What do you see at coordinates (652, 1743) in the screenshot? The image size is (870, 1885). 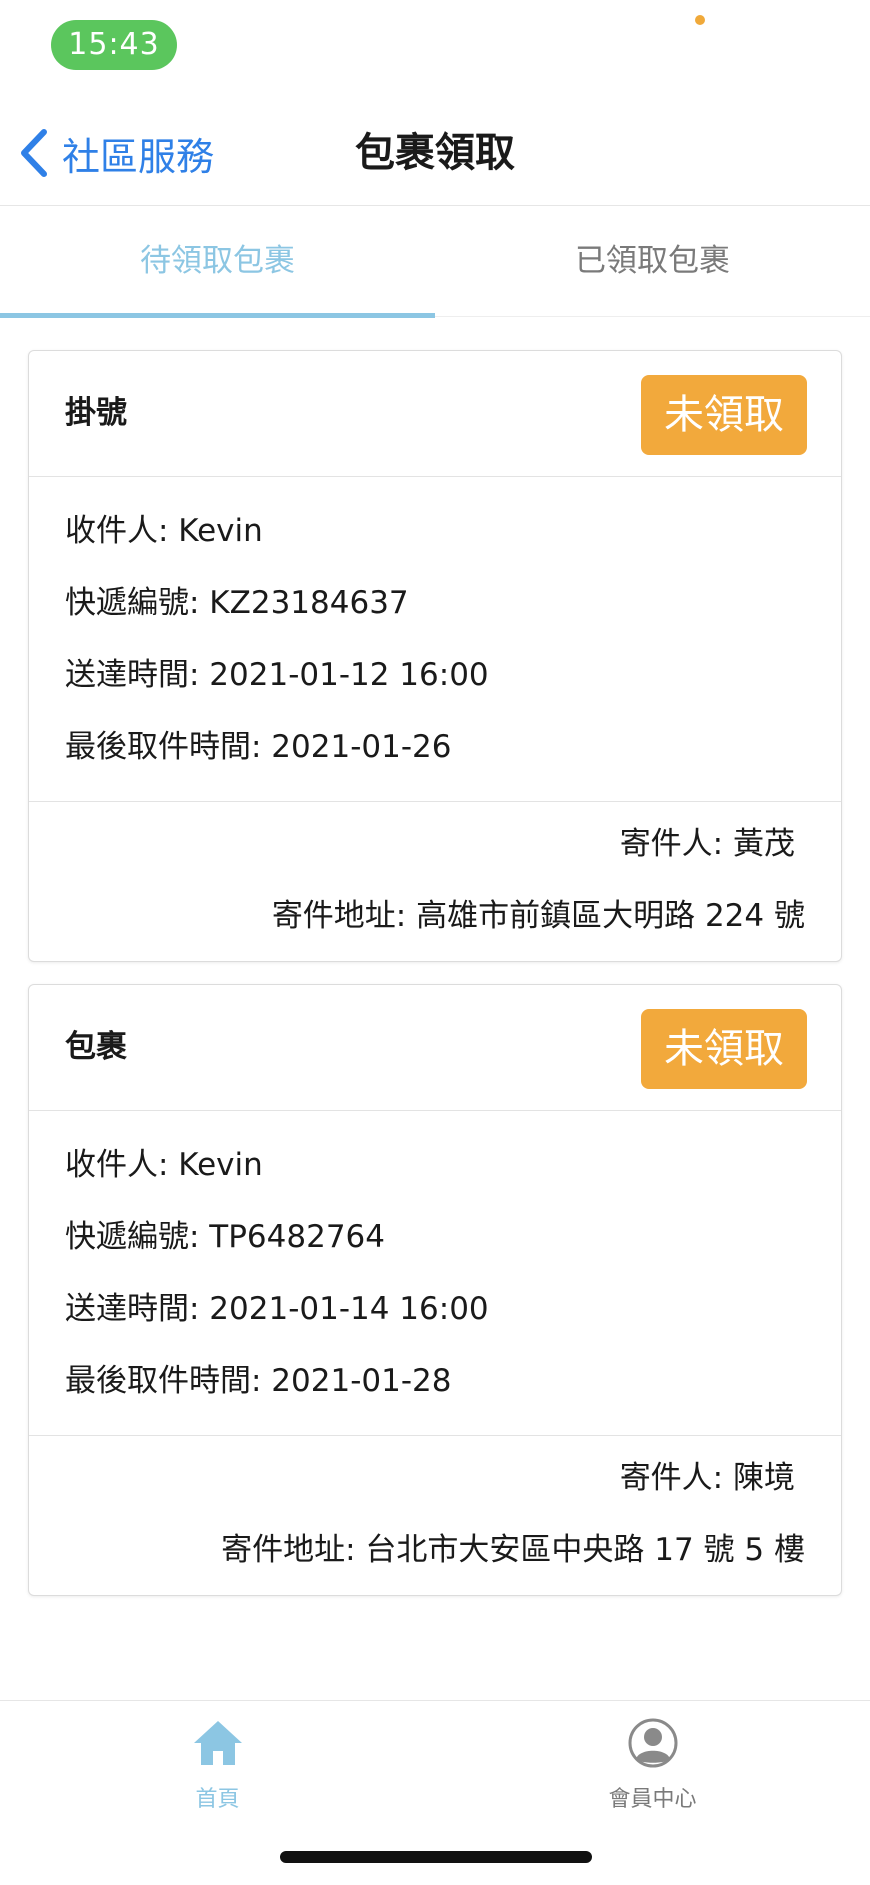 I see `user-icon` at bounding box center [652, 1743].